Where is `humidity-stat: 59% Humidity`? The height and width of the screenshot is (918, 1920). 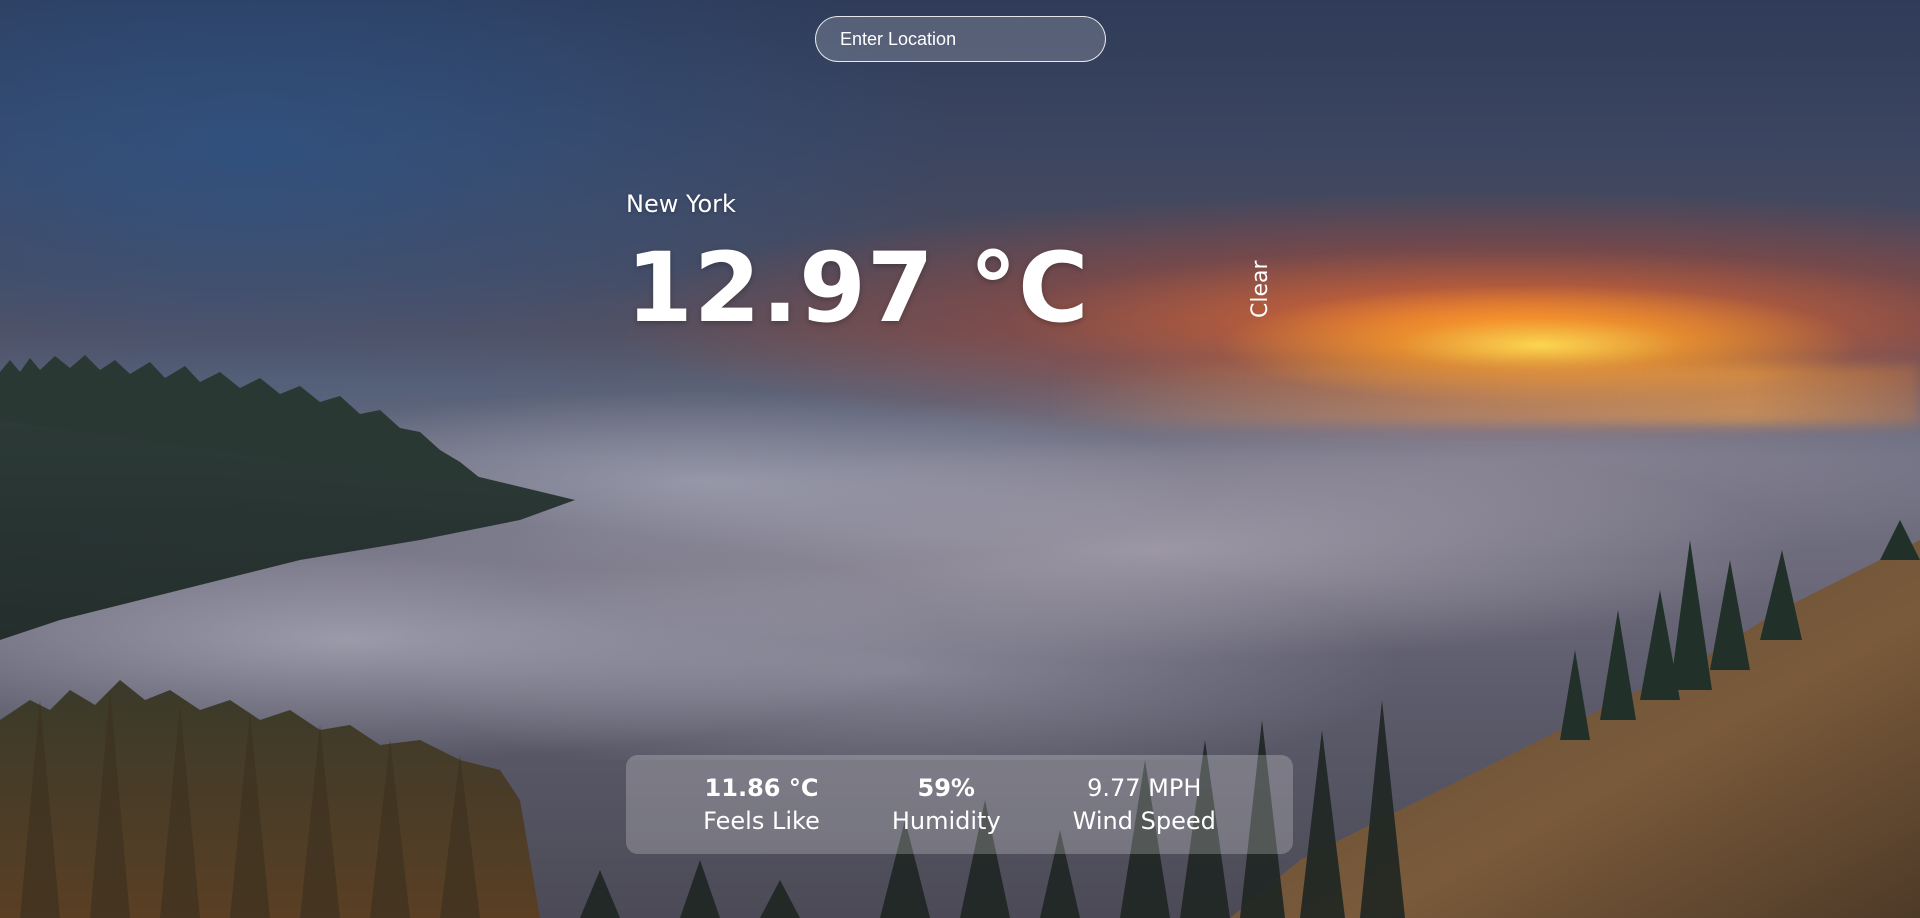 humidity-stat: 59% Humidity is located at coordinates (946, 805).